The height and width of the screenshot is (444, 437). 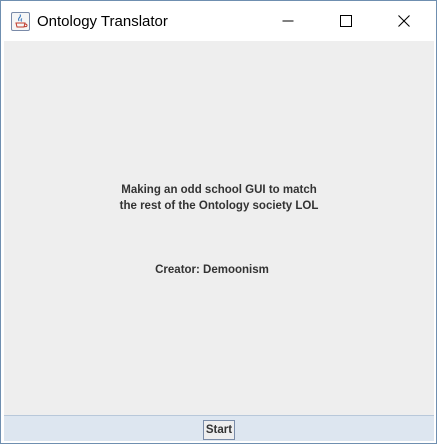 I want to click on java-cup-icon, so click(x=20, y=21).